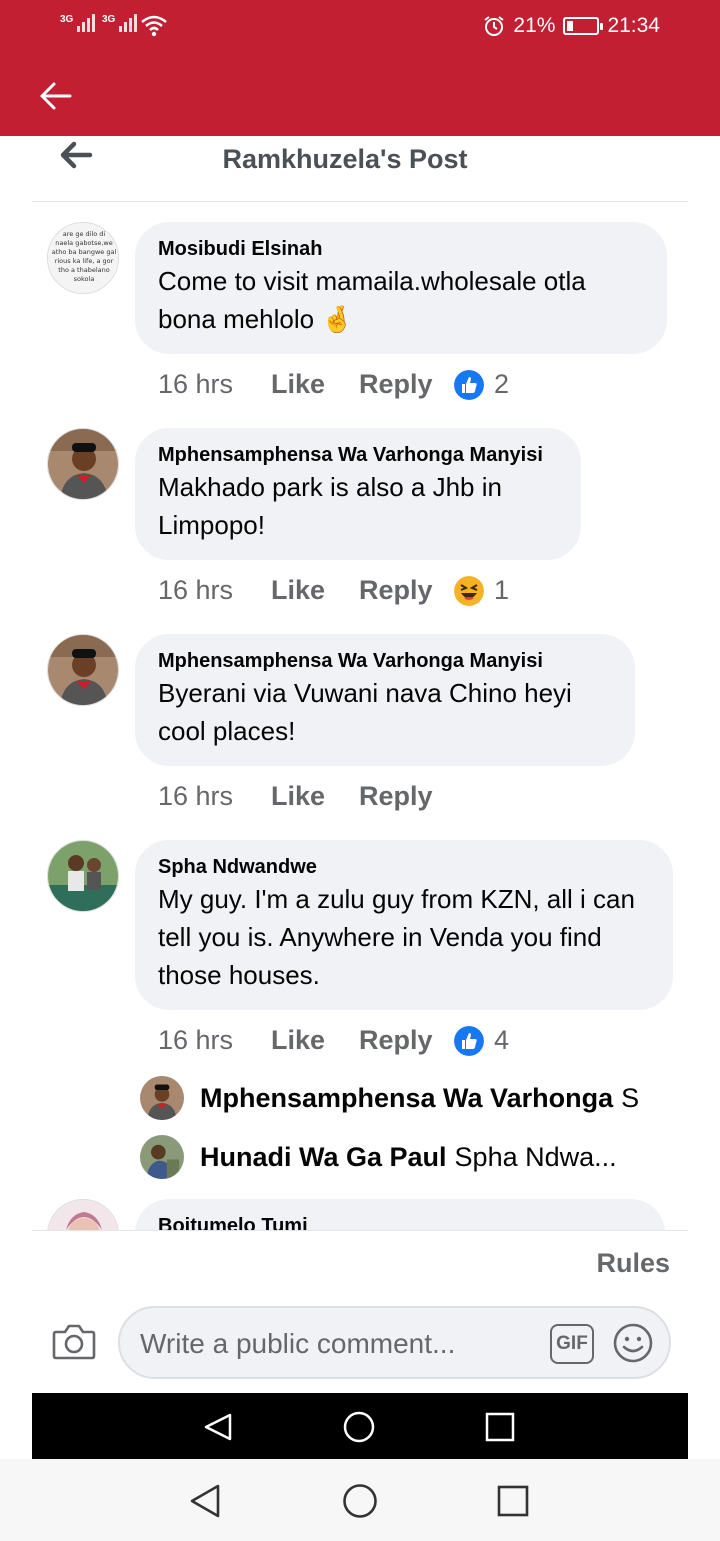  What do you see at coordinates (330, 506) in the screenshot?
I see `comment-text: Makhado park is also a Jhb in Limpopo!` at bounding box center [330, 506].